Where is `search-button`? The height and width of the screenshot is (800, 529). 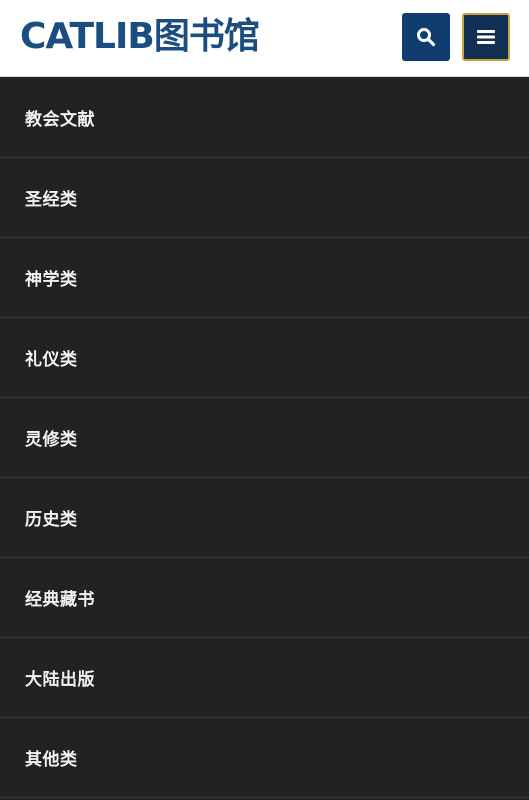 search-button is located at coordinates (426, 37).